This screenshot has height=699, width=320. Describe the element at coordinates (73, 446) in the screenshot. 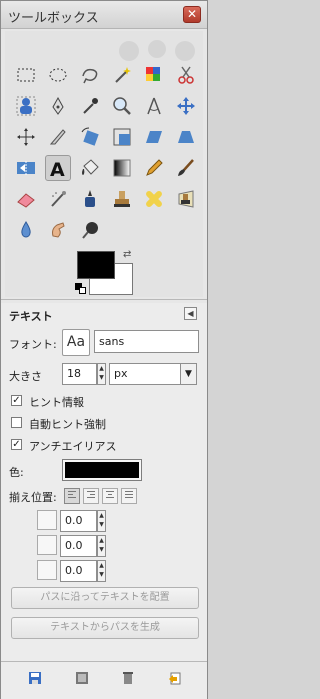

I see `antialias-label: アンチエイリアス` at that location.